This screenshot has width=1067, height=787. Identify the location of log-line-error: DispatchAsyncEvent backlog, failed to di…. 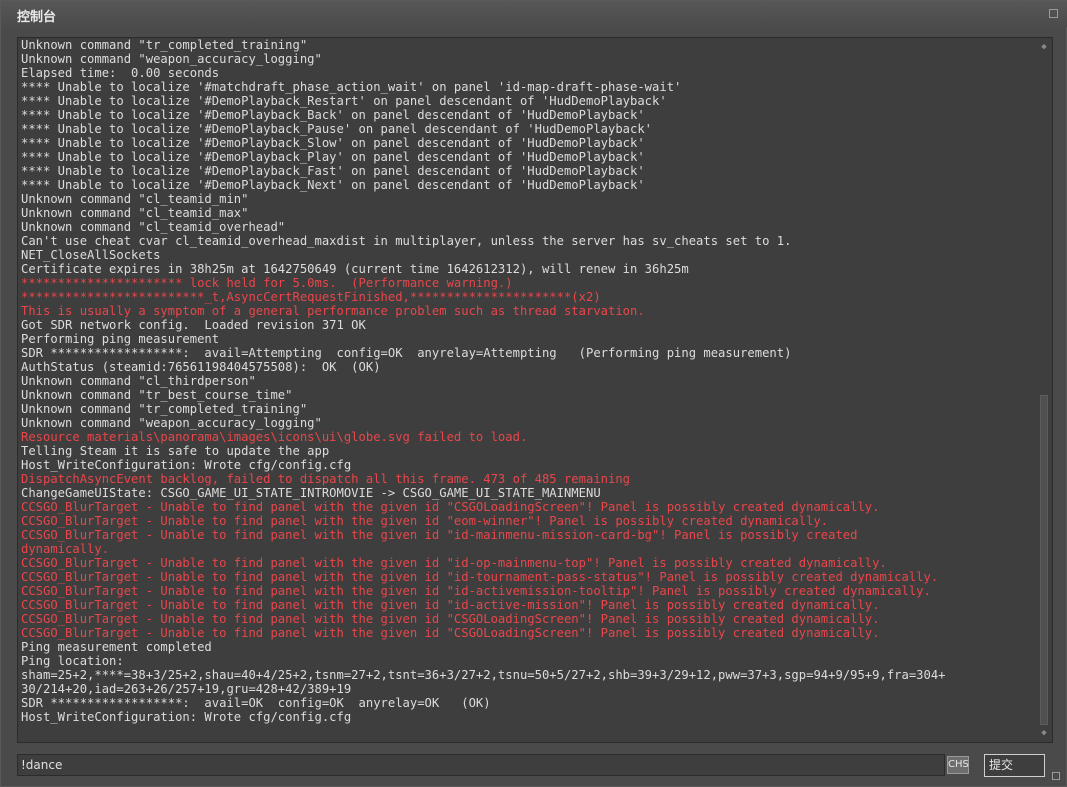
(326, 479).